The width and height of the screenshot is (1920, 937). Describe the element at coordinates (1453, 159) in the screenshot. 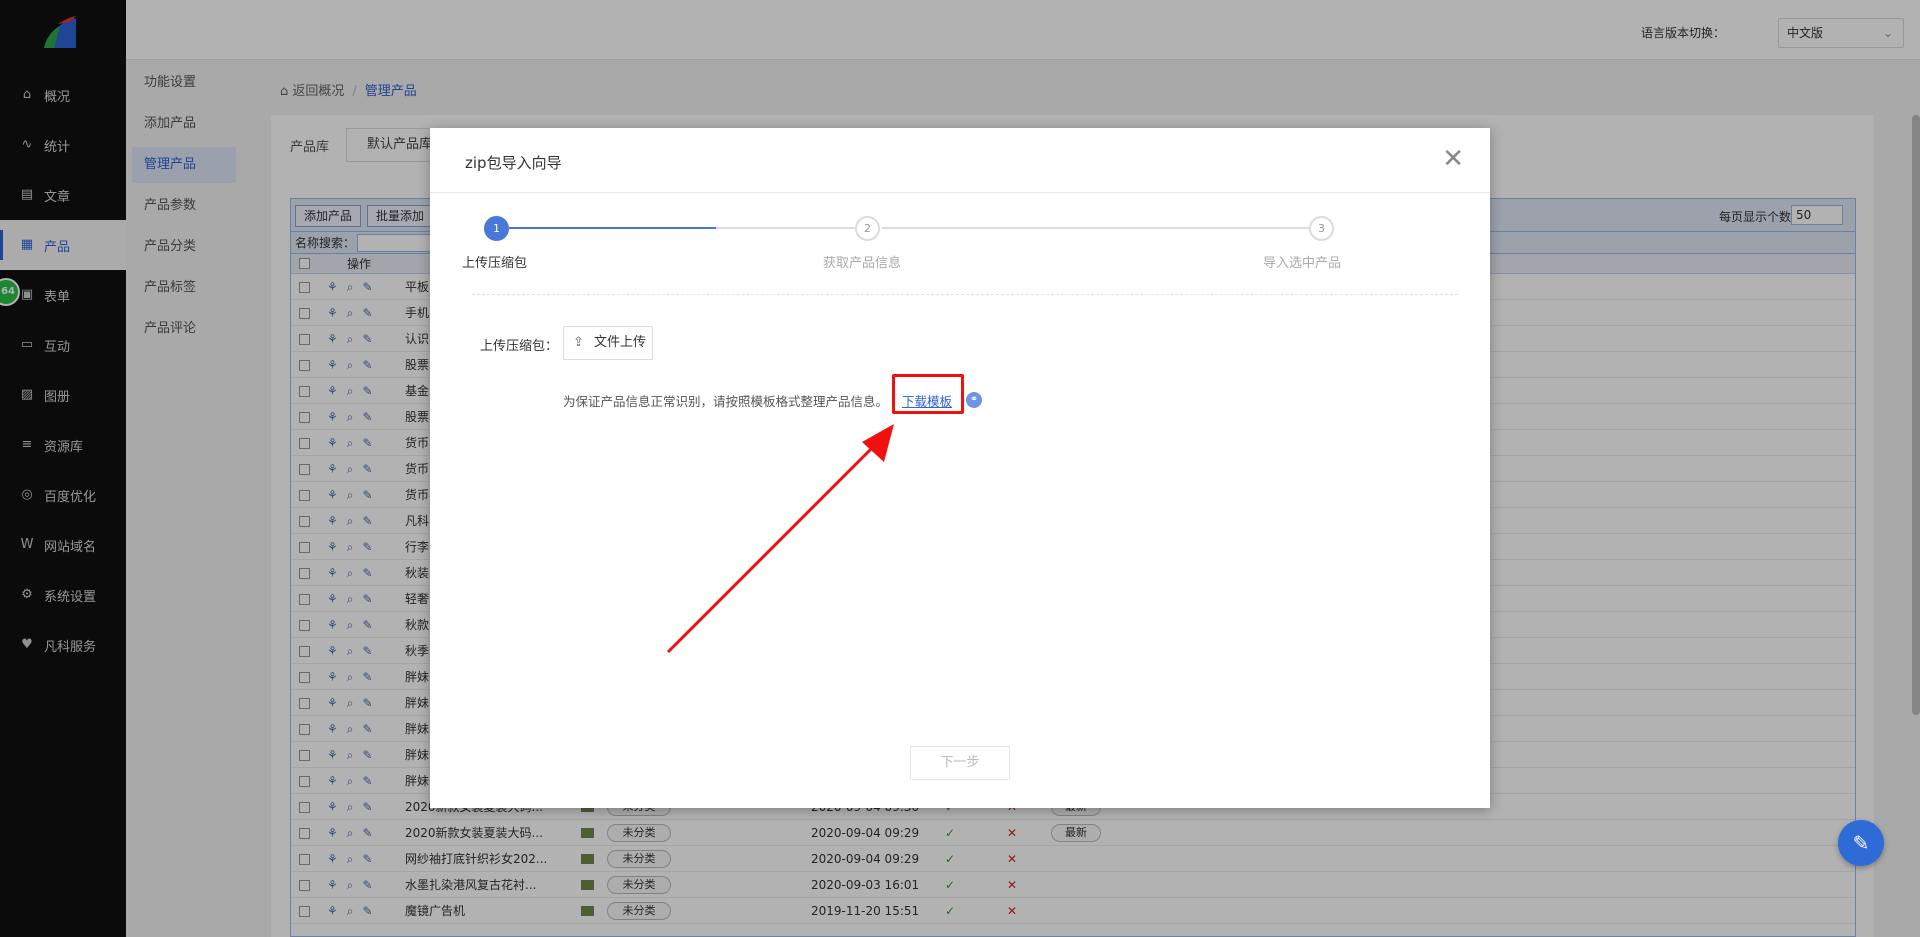

I see `close-icon: ✕` at that location.